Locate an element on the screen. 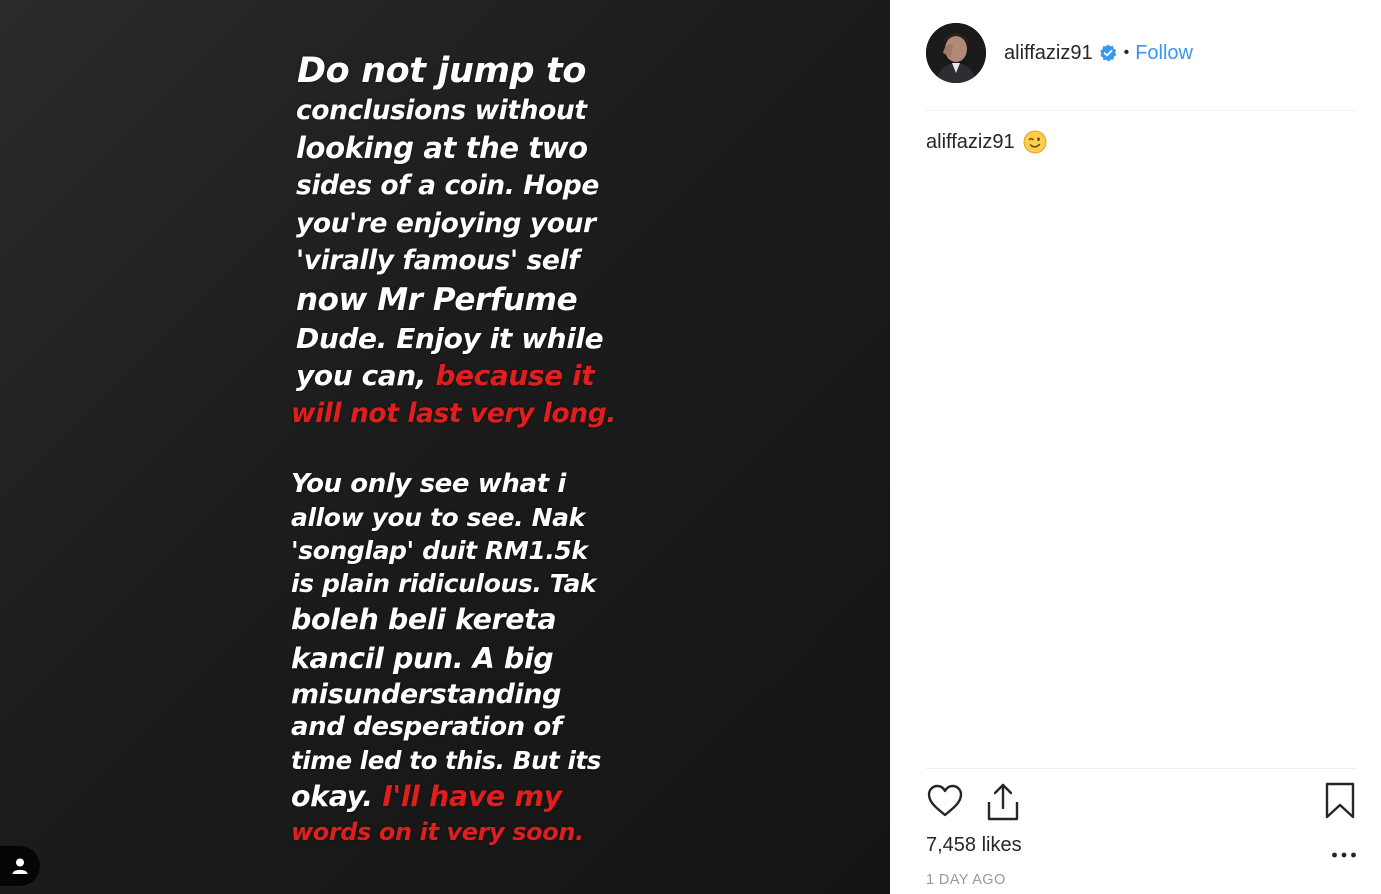 The width and height of the screenshot is (1381, 894). story-text-red: because it is located at coordinates (515, 375).